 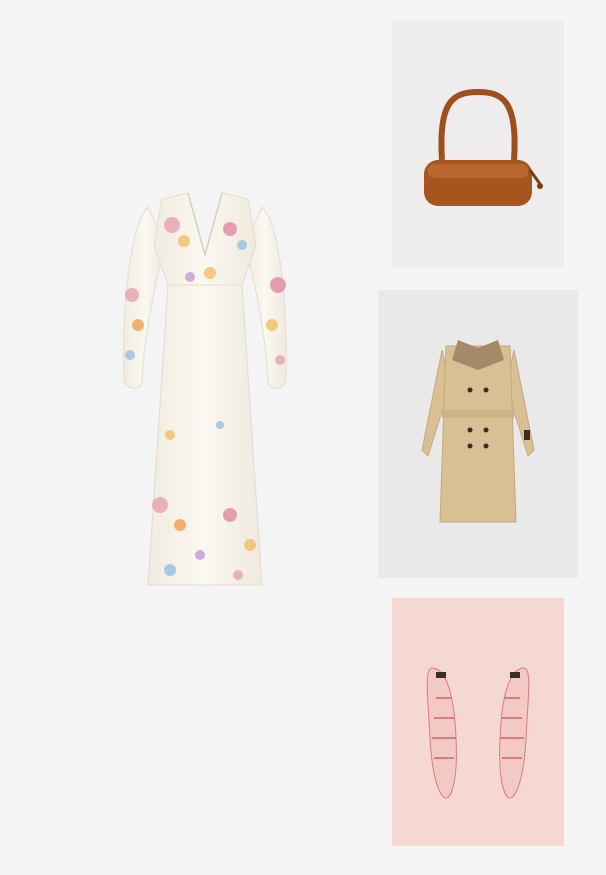 I want to click on pink-shoes-illustration, so click(x=478, y=733).